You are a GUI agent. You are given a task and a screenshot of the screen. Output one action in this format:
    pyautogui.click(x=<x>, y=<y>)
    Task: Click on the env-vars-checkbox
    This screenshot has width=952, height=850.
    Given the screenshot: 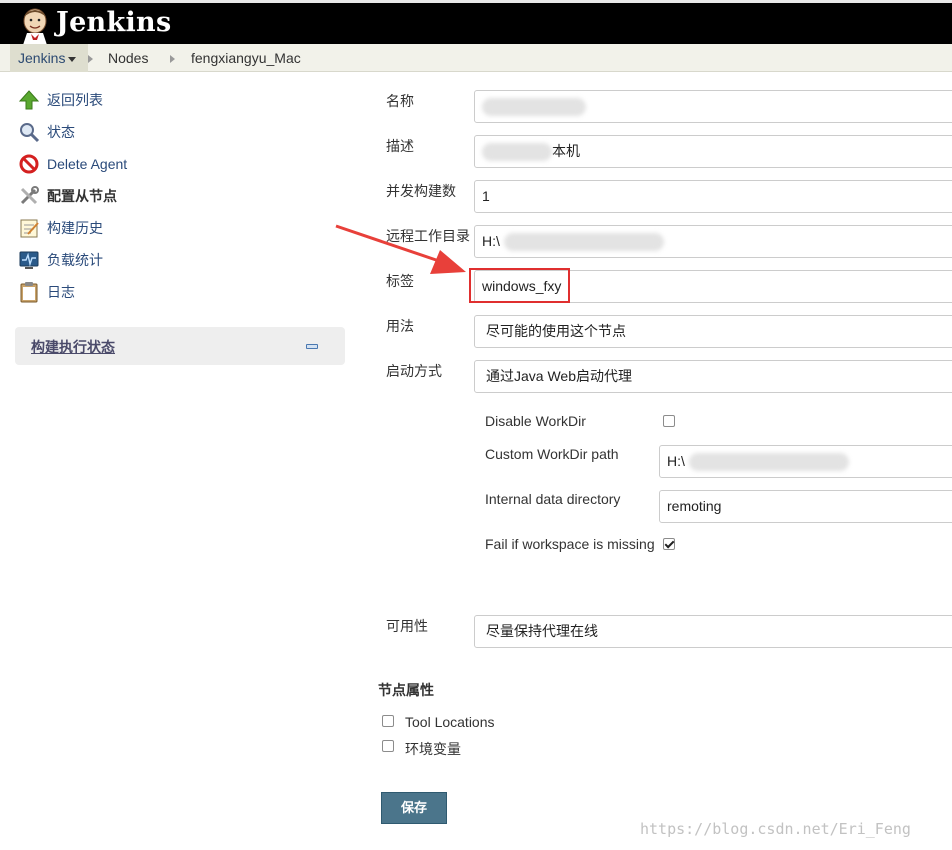 What is the action you would take?
    pyautogui.click(x=388, y=746)
    